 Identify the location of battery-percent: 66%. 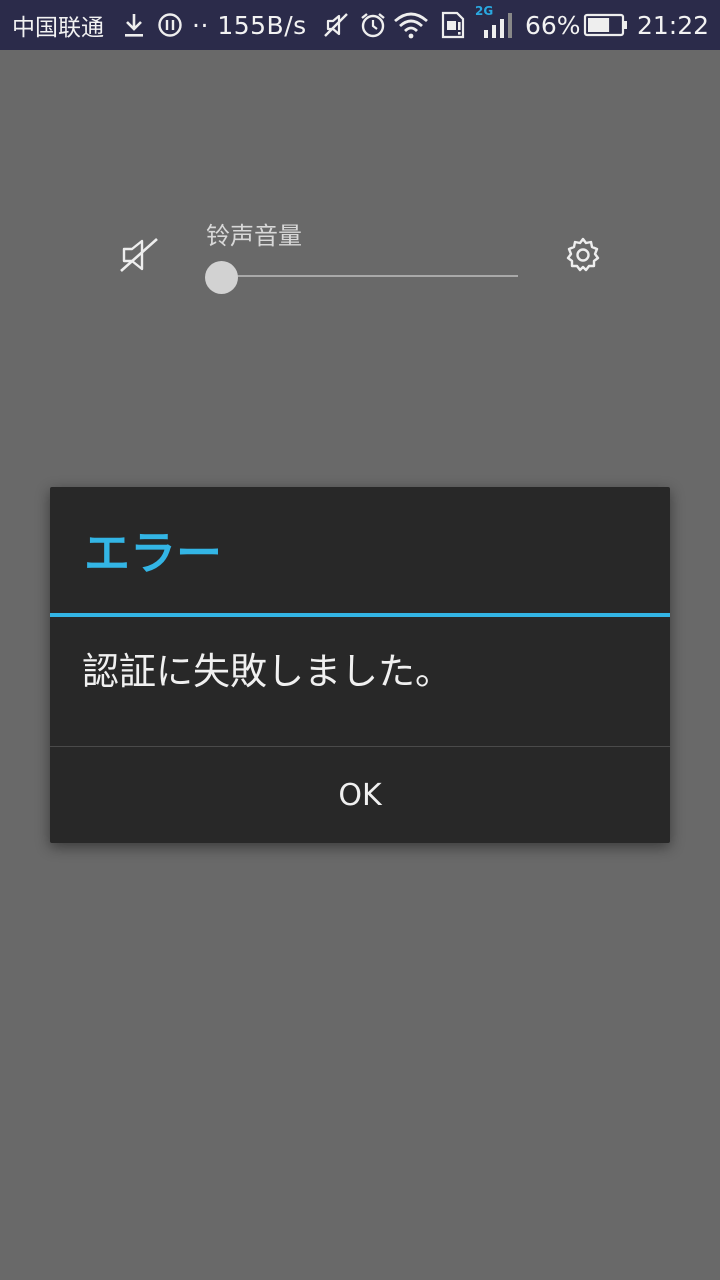
(553, 25).